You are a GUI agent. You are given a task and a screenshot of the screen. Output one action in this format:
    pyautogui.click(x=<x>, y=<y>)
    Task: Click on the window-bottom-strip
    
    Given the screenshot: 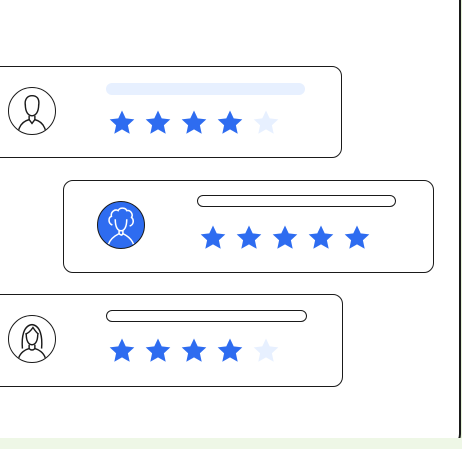 What is the action you would take?
    pyautogui.click(x=231, y=443)
    